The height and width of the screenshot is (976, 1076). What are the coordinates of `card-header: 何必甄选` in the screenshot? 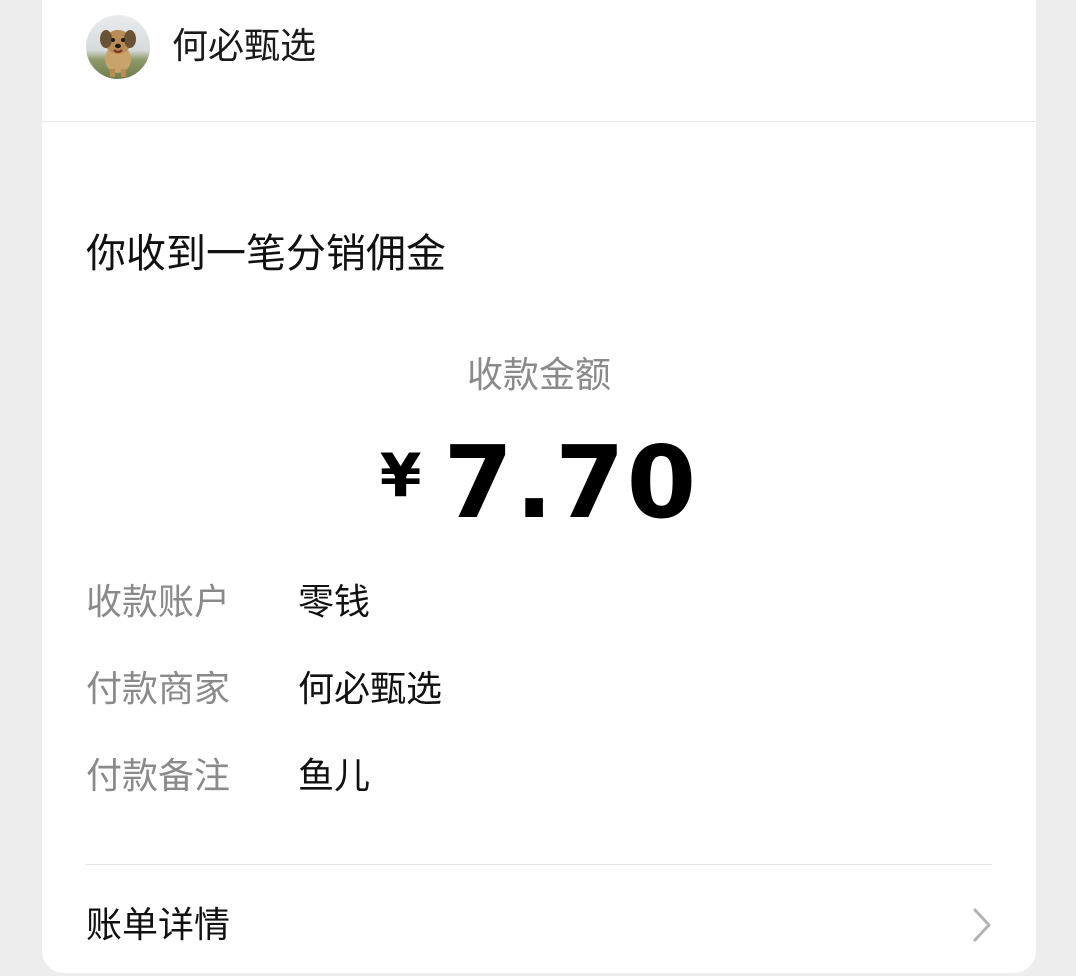 It's located at (539, 61).